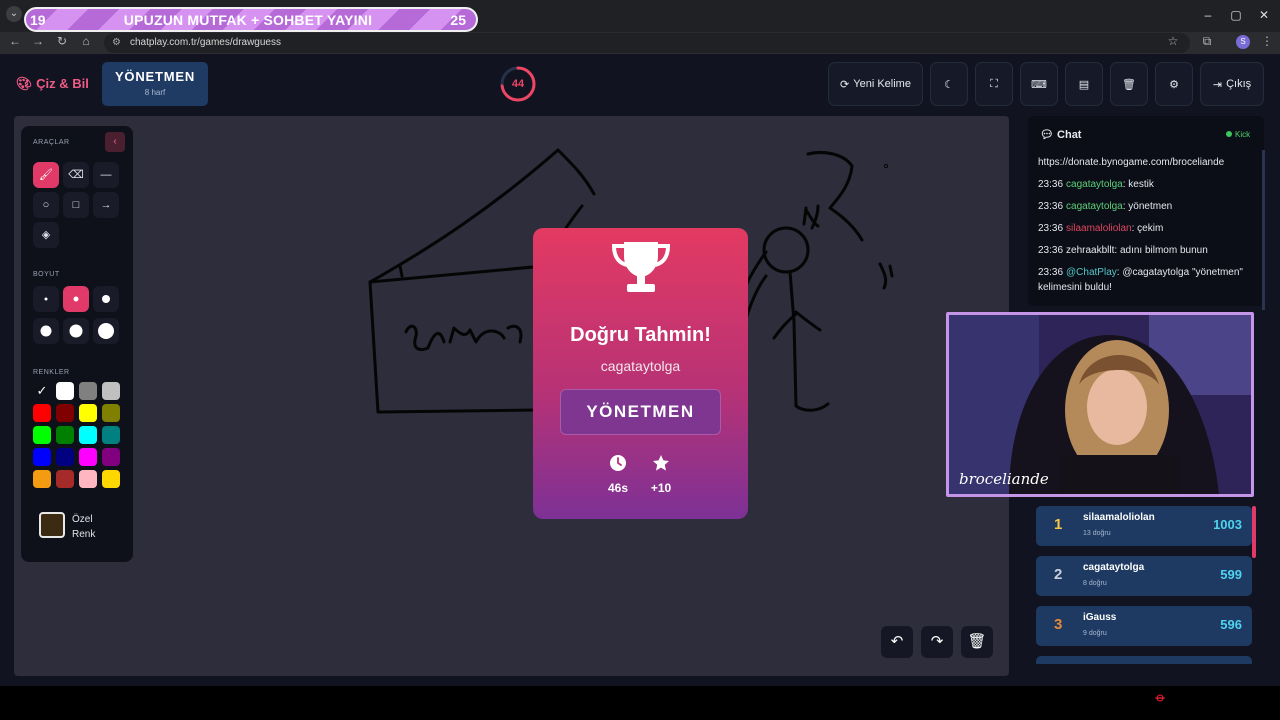 This screenshot has height=720, width=1280. I want to click on size-option-s, so click(76, 299).